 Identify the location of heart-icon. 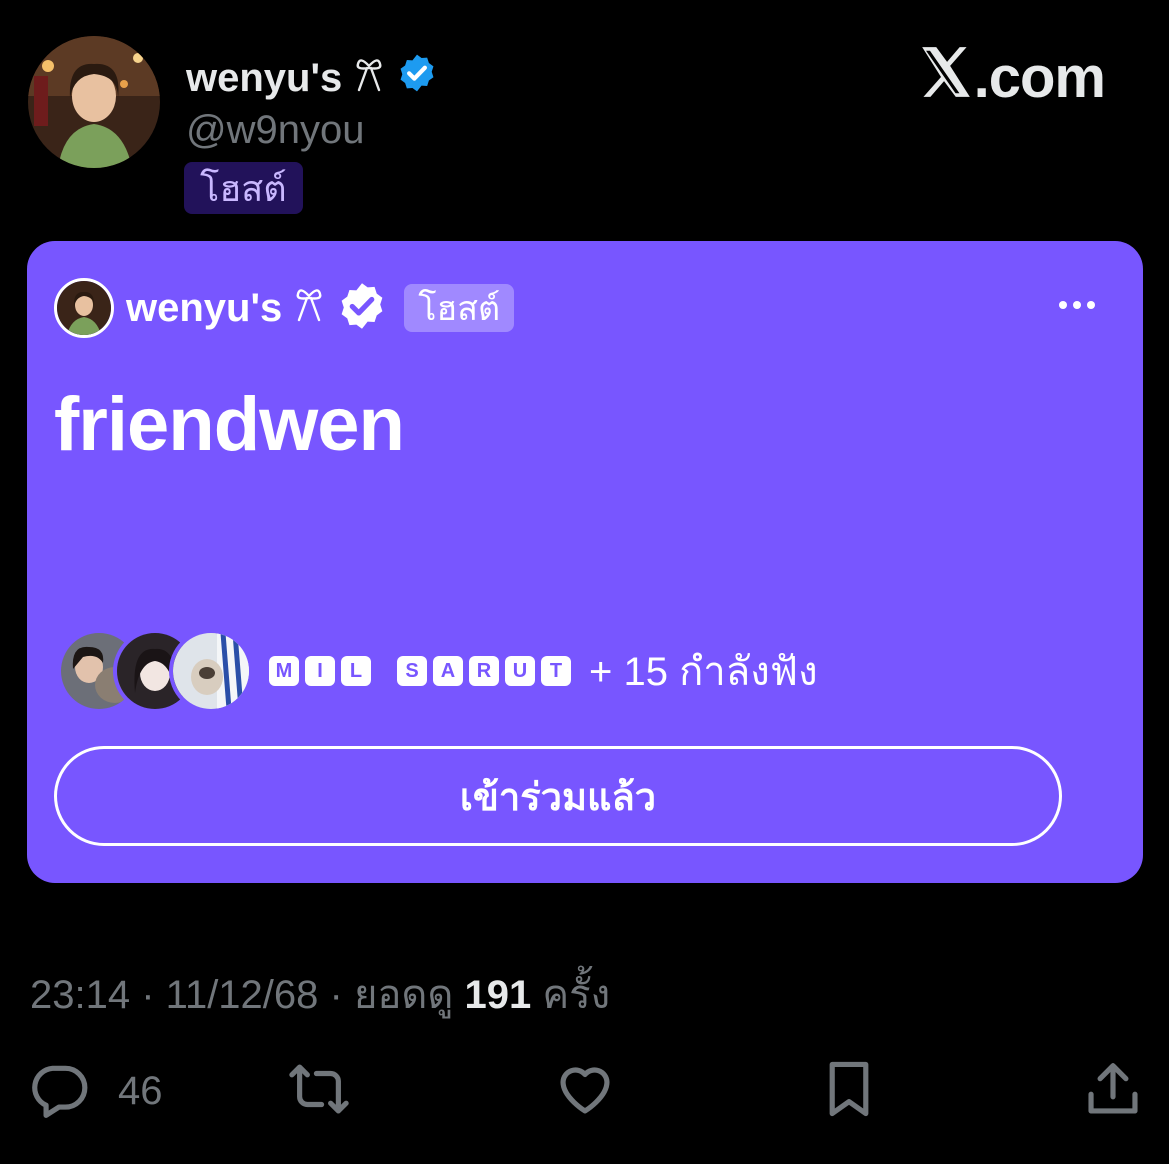
(585, 1091).